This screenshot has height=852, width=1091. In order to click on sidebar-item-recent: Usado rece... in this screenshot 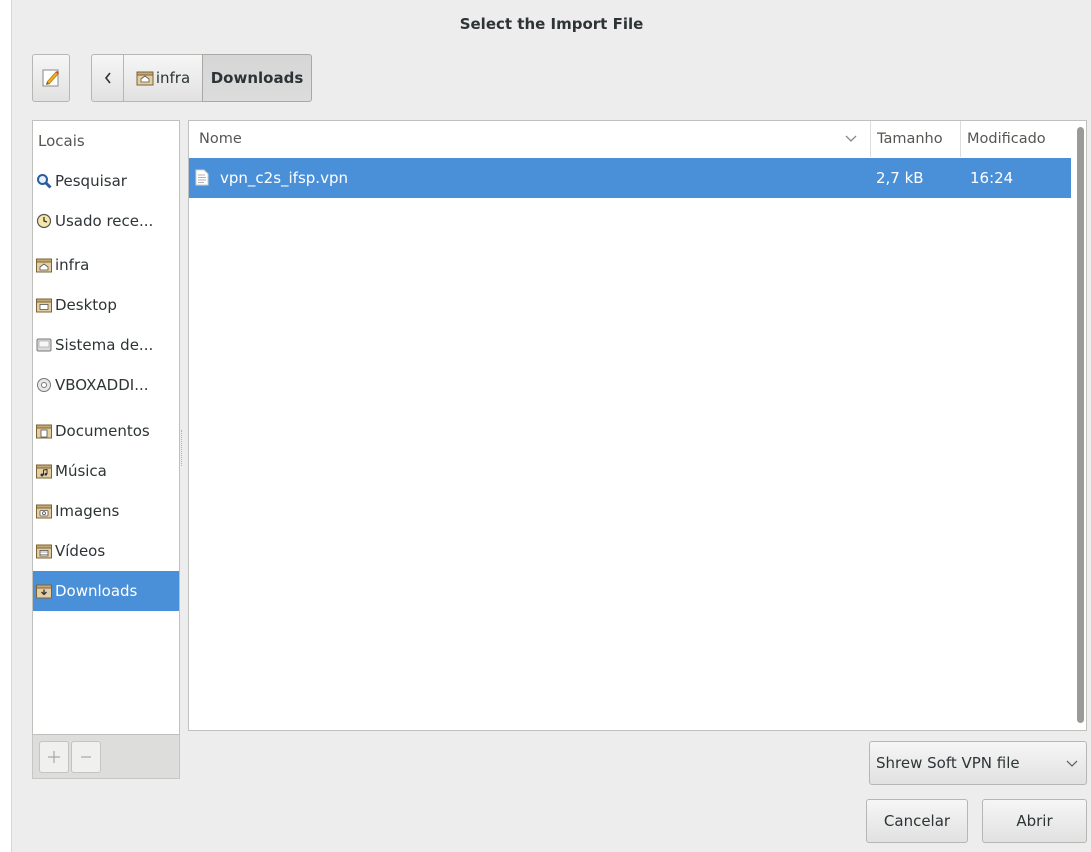, I will do `click(106, 221)`.